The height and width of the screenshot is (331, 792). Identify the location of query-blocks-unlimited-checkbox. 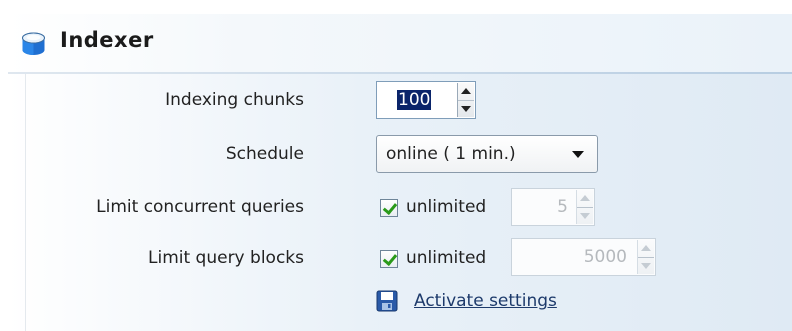
(389, 259).